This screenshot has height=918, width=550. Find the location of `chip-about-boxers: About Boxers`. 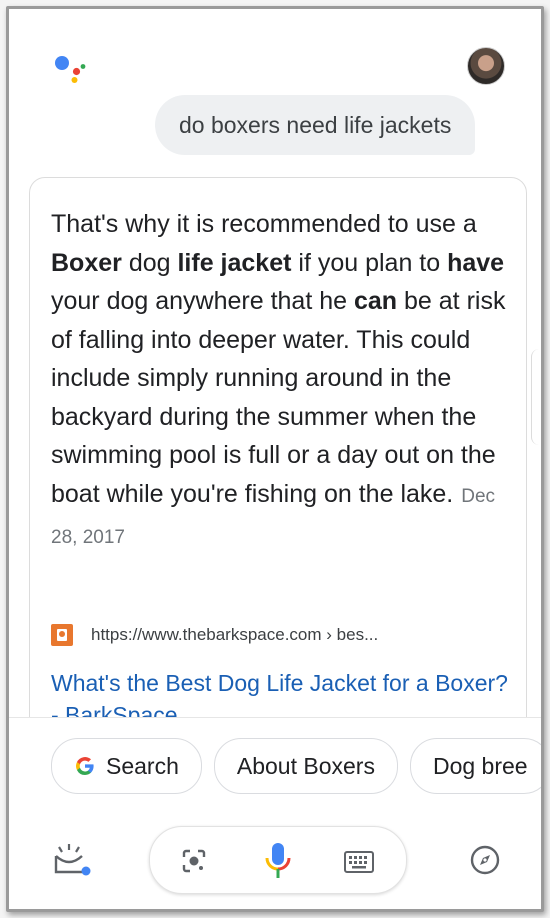

chip-about-boxers: About Boxers is located at coordinates (305, 766).